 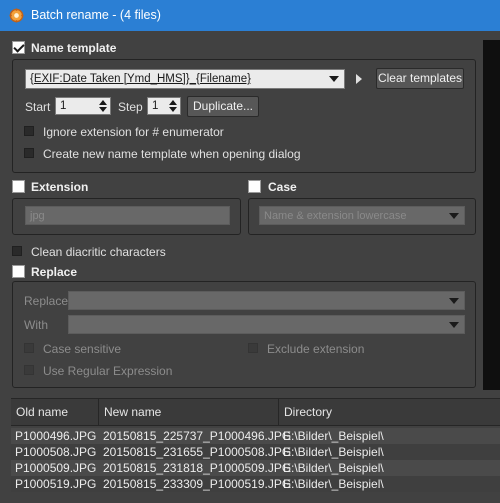 What do you see at coordinates (17, 251) in the screenshot?
I see `clean-diacritic-checkbox` at bounding box center [17, 251].